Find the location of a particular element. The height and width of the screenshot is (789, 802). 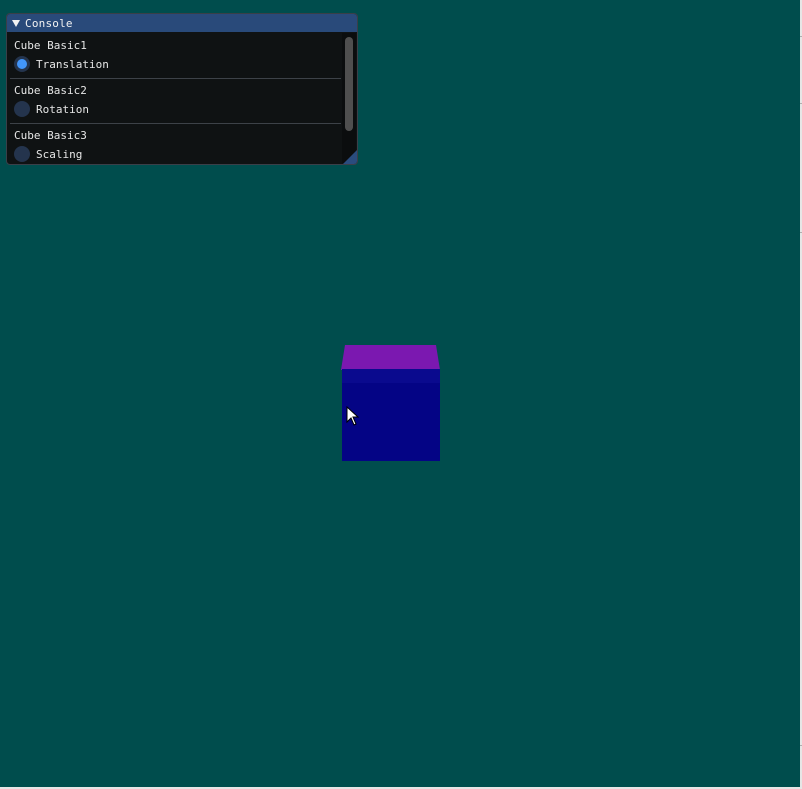

console-titlebar: Console is located at coordinates (182, 23).